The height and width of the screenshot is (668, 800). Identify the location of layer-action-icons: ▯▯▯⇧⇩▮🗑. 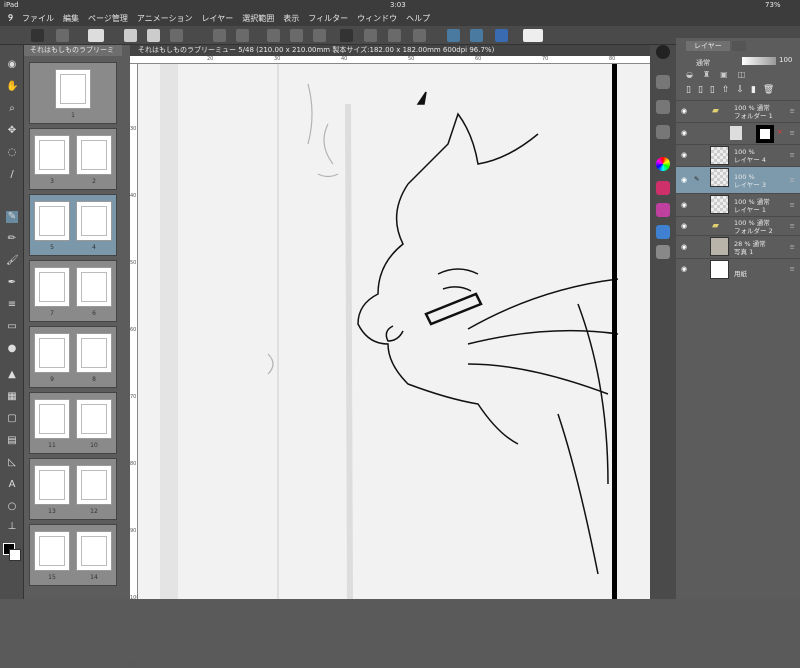
(741, 91).